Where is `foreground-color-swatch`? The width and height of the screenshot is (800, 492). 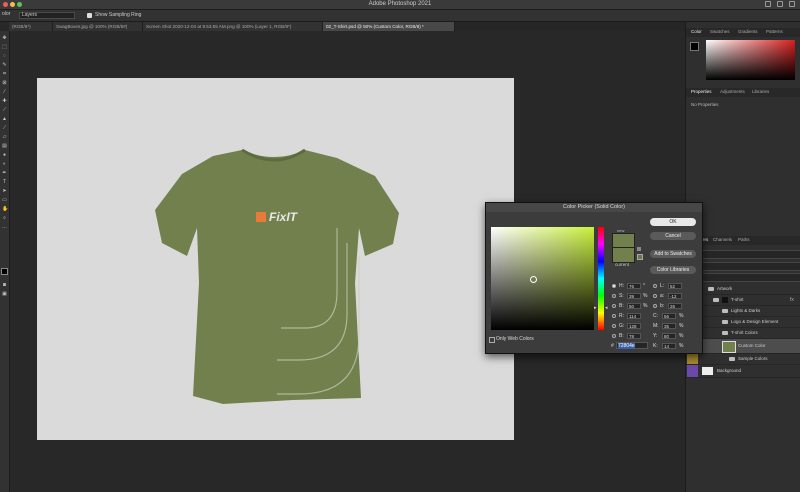
foreground-color-swatch is located at coordinates (4, 271).